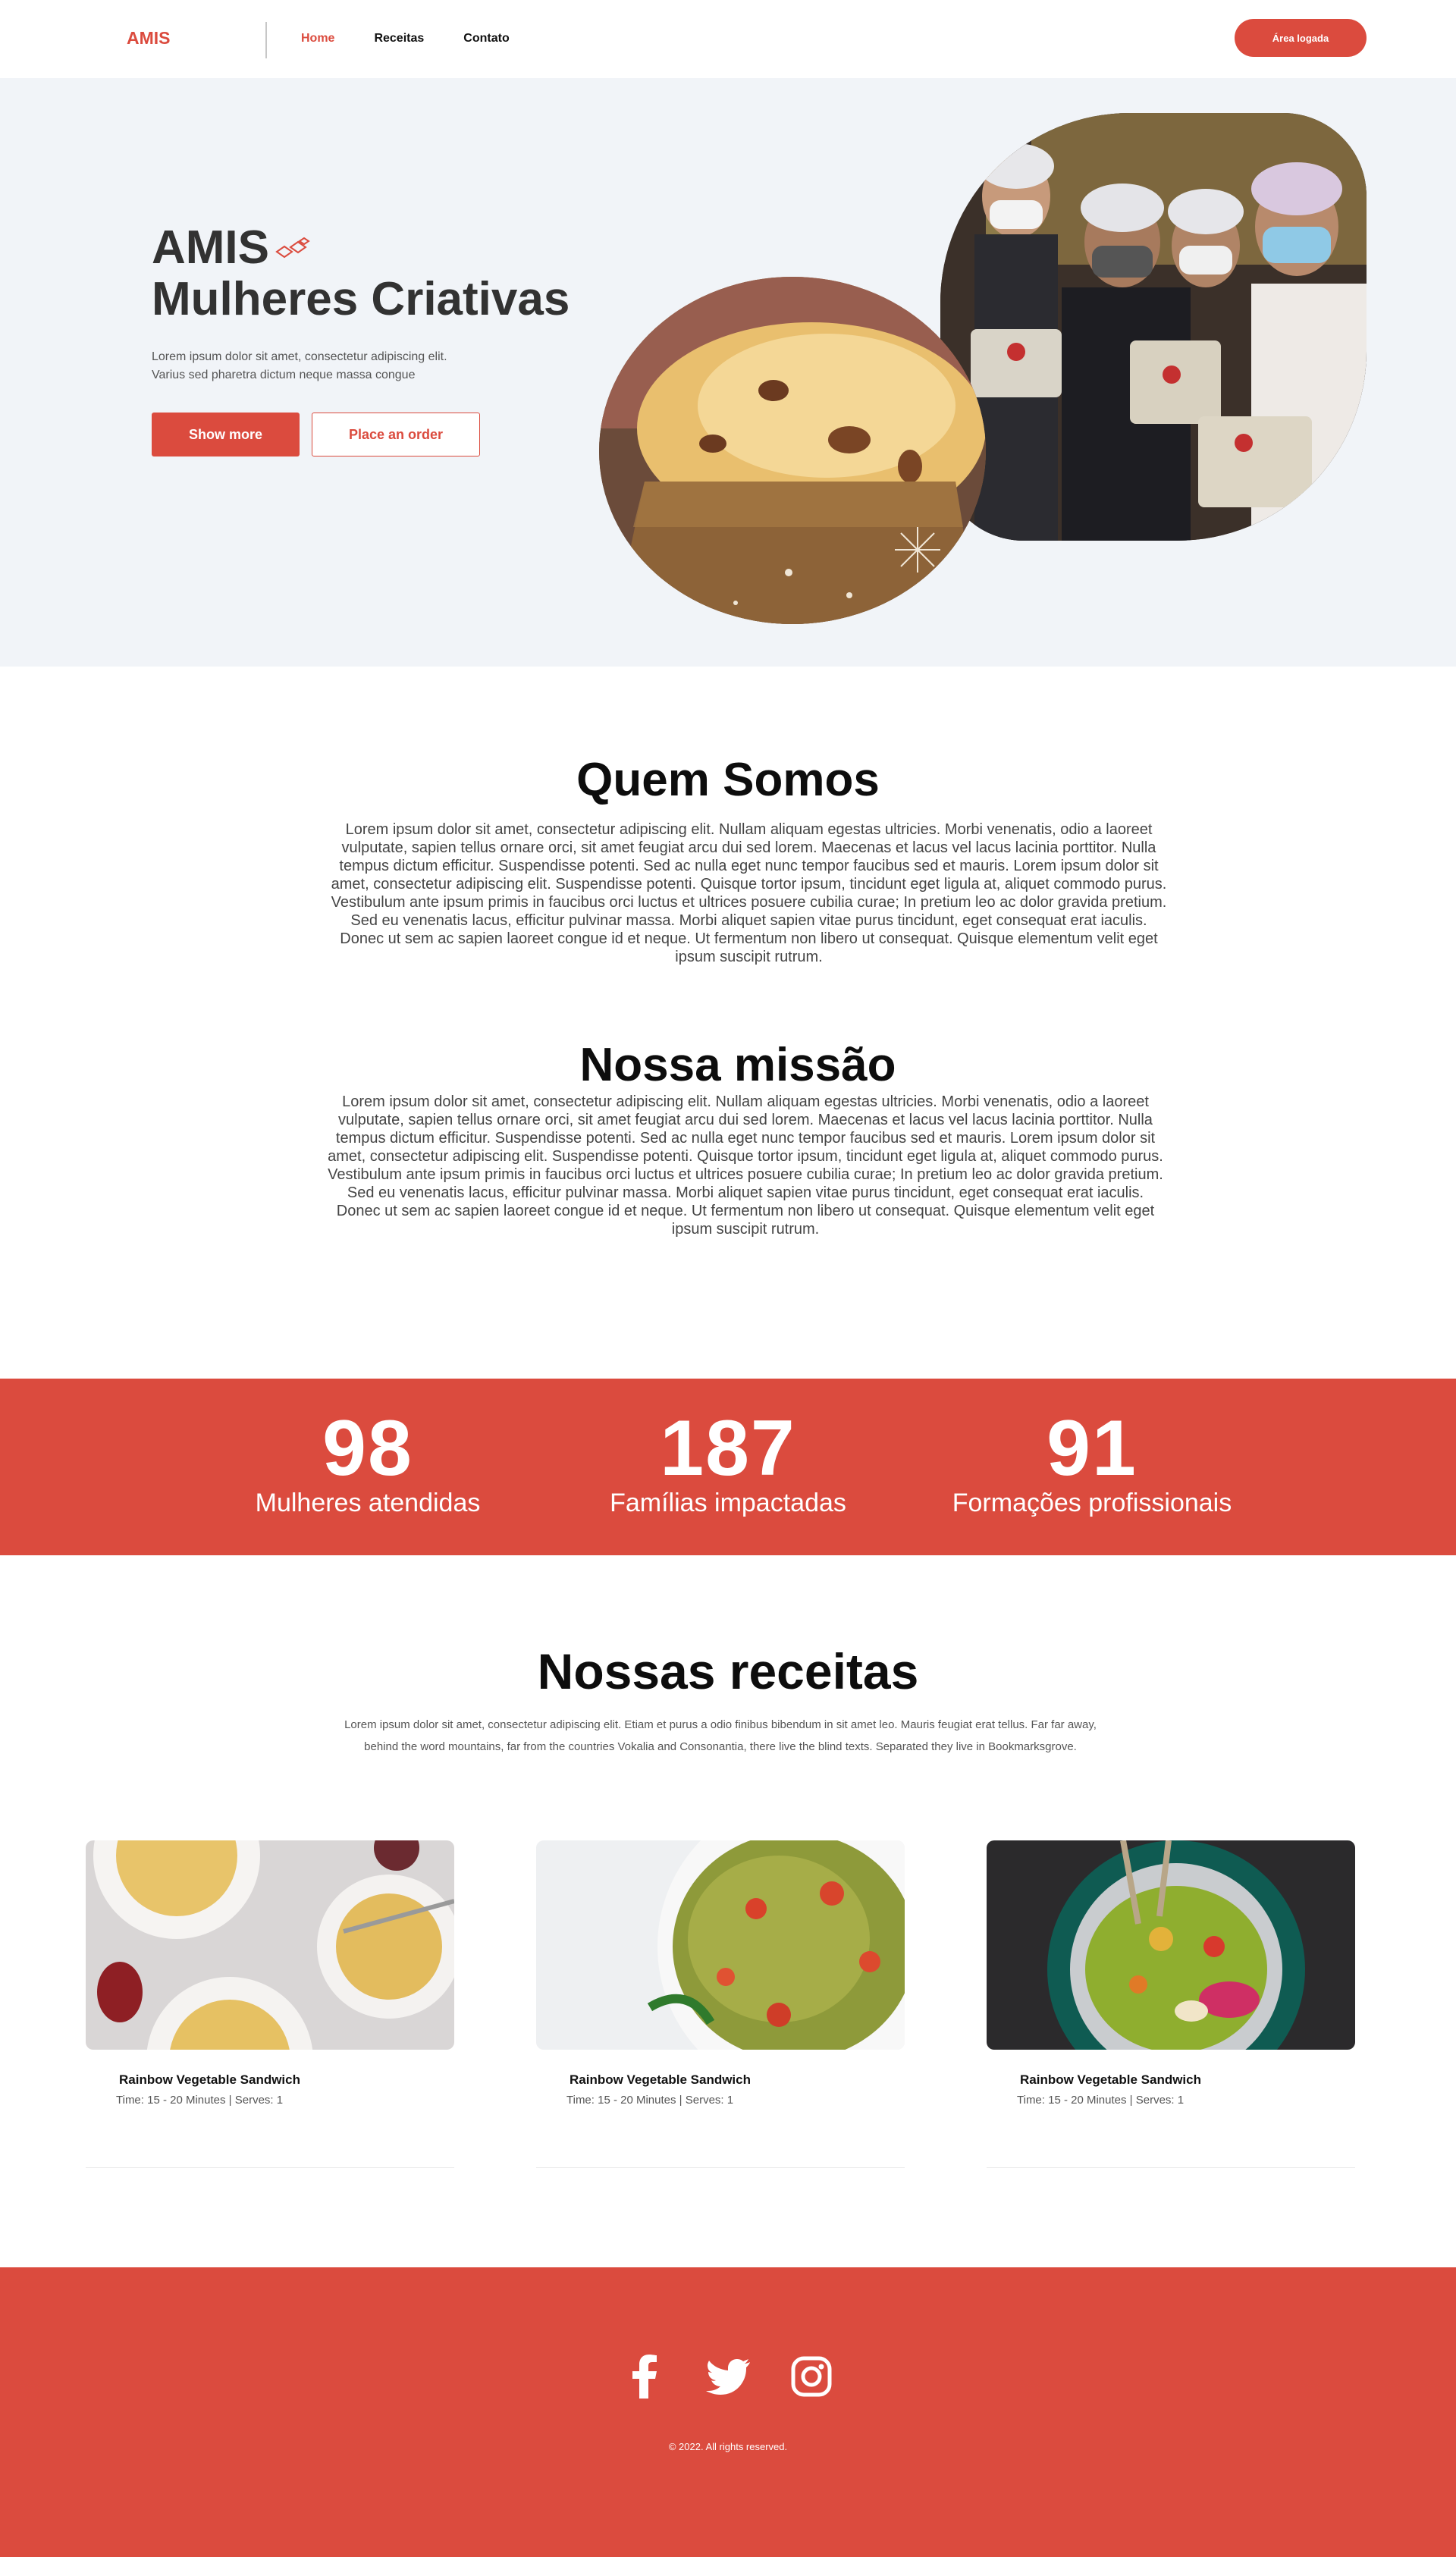  Describe the element at coordinates (728, 780) in the screenshot. I see `about-title: Quem Somos` at that location.